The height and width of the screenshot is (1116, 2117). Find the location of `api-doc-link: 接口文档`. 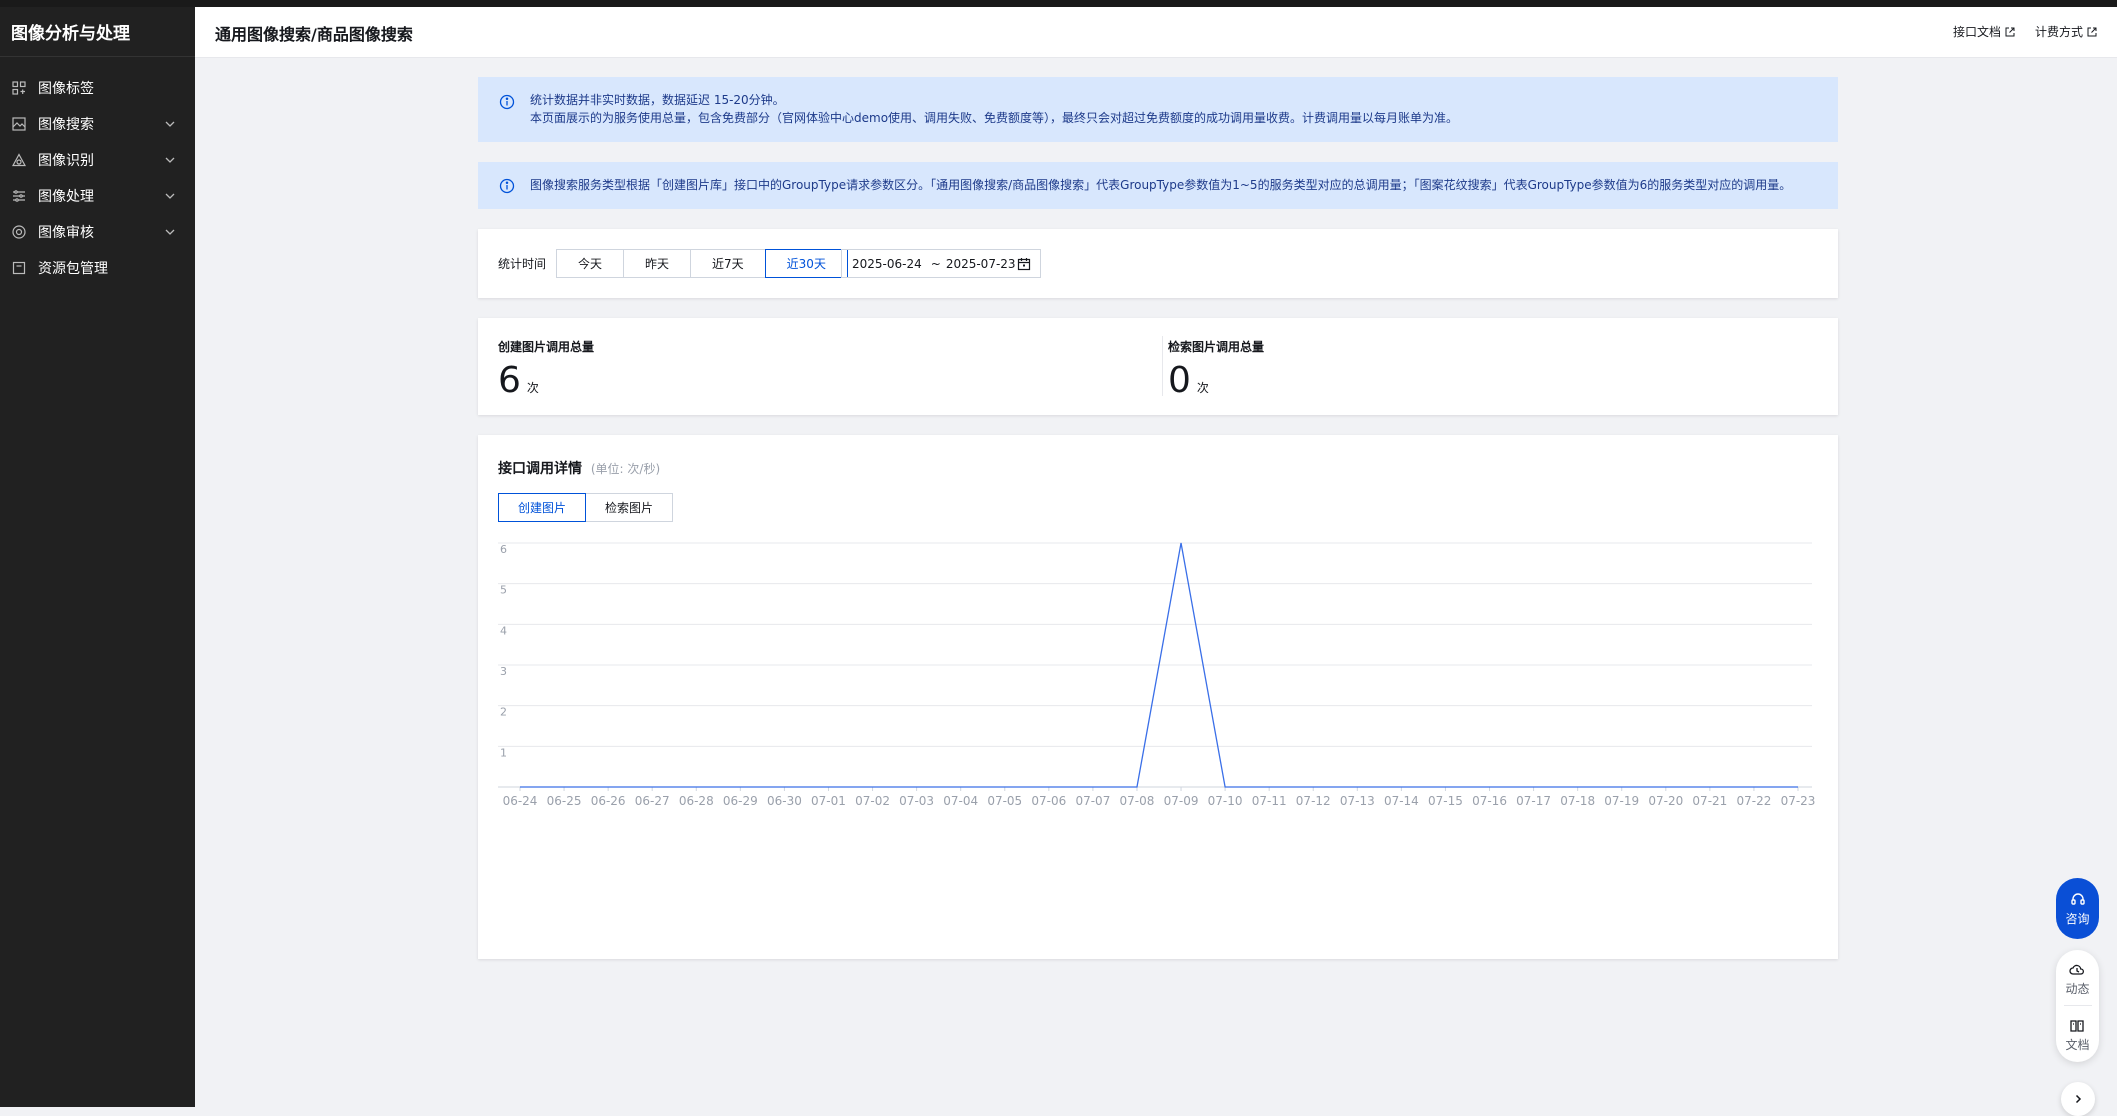

api-doc-link: 接口文档 is located at coordinates (1984, 31).